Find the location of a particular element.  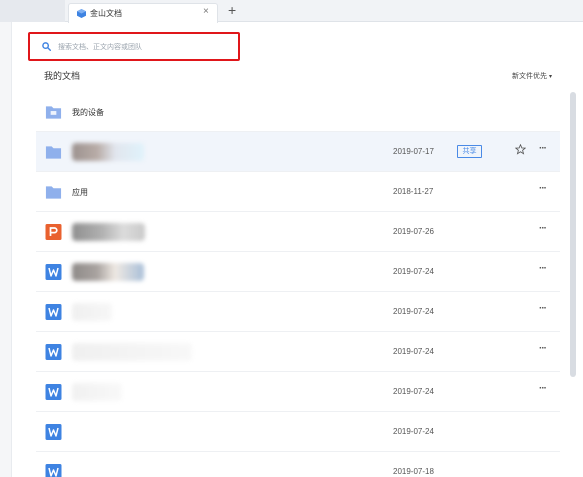

file-date: 2019-07-18 is located at coordinates (413, 471).